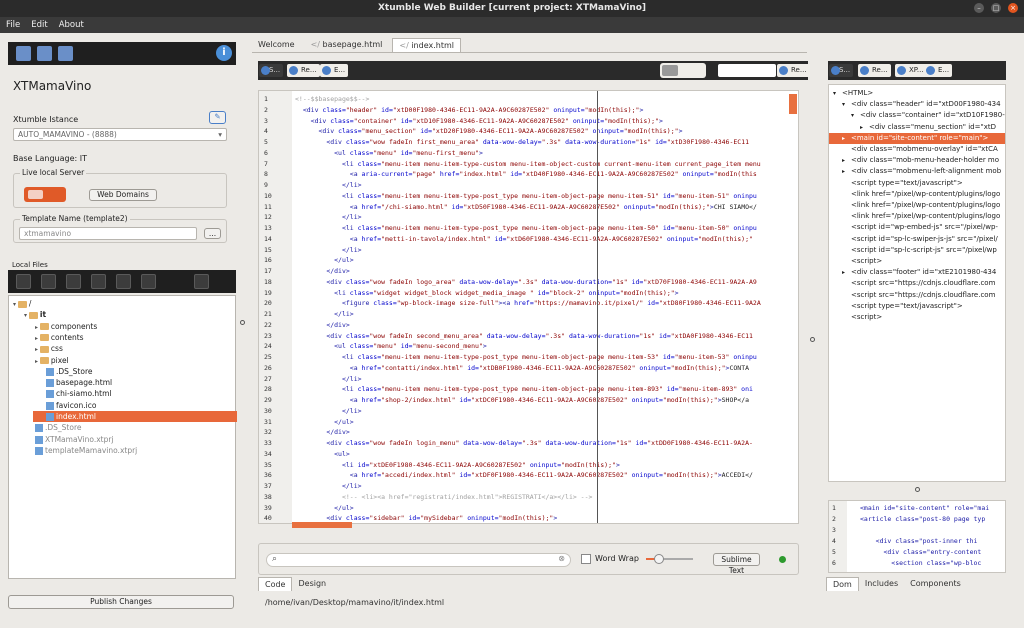 Image resolution: width=1024 pixels, height=628 pixels. Describe the element at coordinates (881, 584) in the screenshot. I see `tab-includes: Includes` at that location.